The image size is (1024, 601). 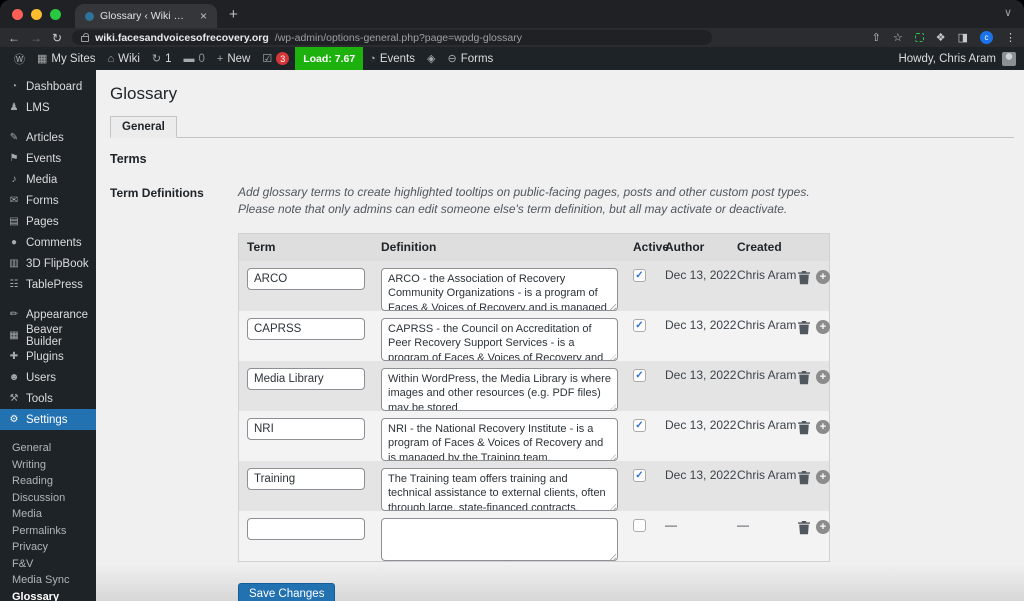 What do you see at coordinates (48, 546) in the screenshot?
I see `settings-submenu-privacy: Privacy` at bounding box center [48, 546].